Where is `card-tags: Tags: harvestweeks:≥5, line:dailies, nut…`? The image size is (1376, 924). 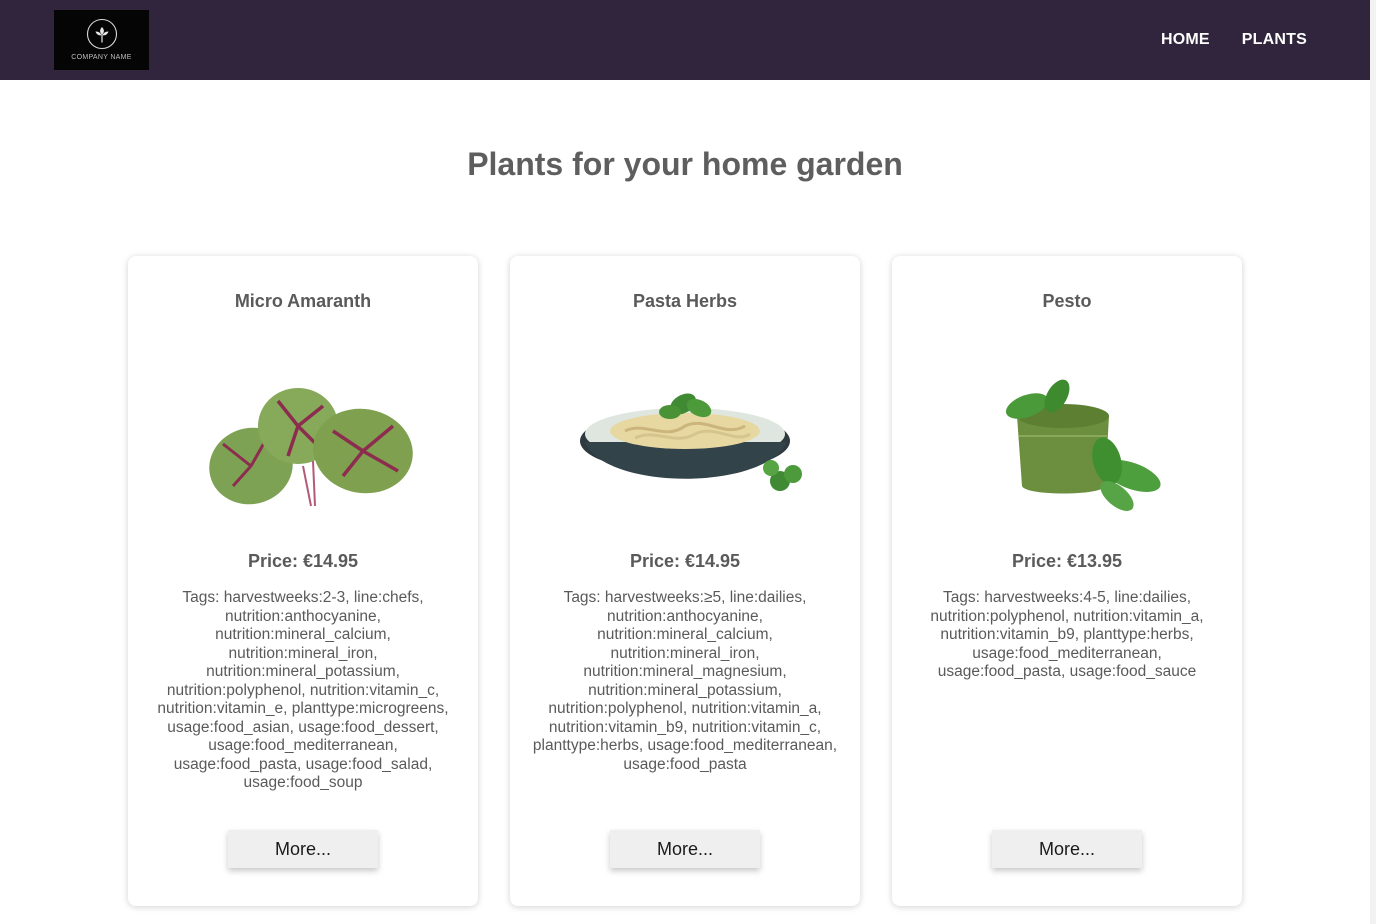
card-tags: Tags: harvestweeks:≥5, line:dailies, nut… is located at coordinates (685, 681).